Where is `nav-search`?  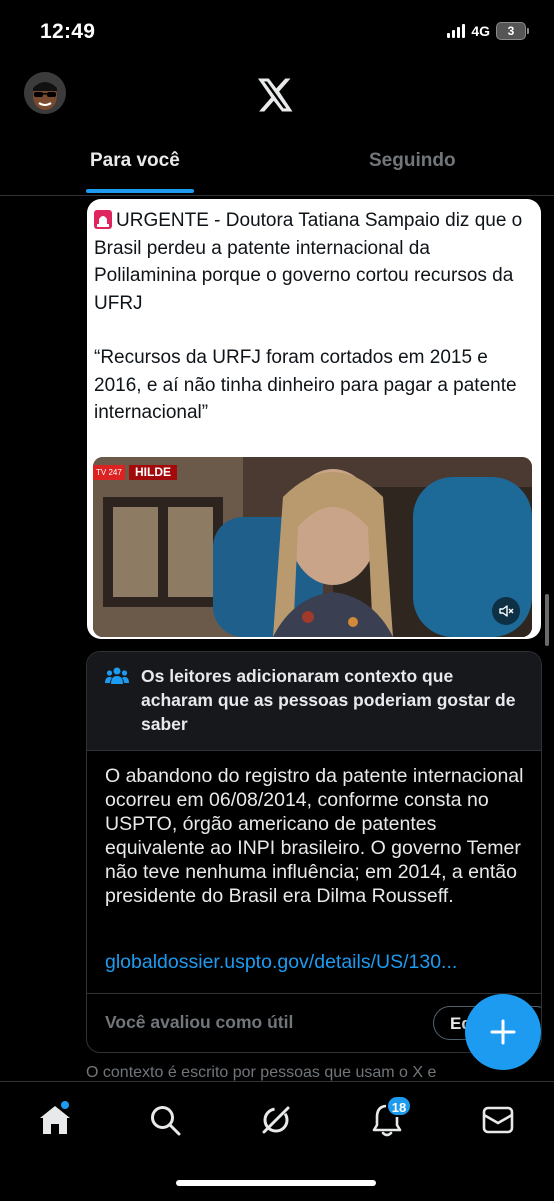
nav-search is located at coordinates (165, 1120).